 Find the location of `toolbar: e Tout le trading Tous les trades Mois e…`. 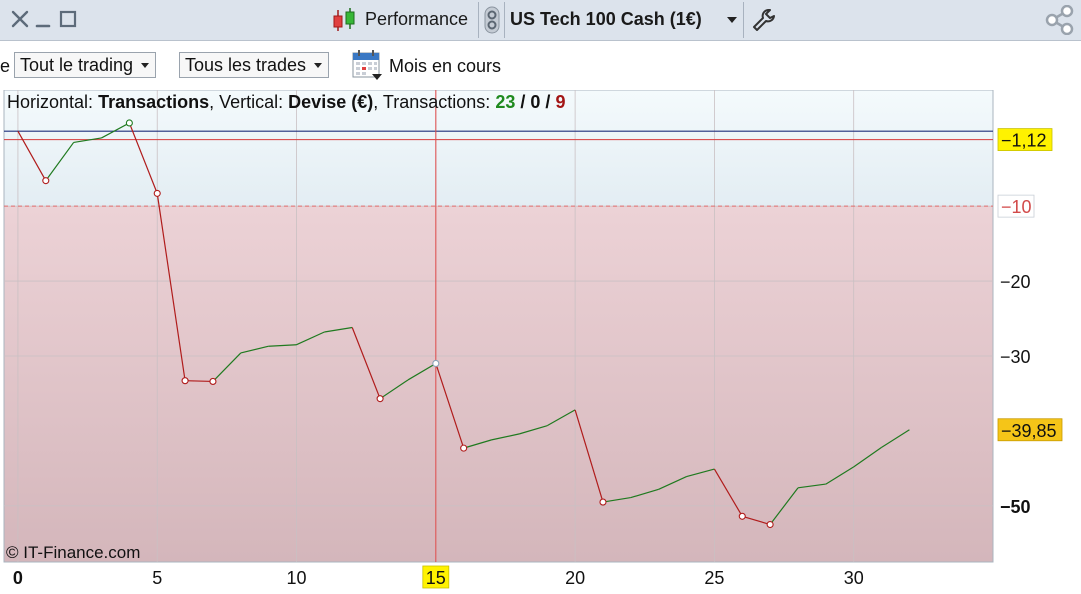

toolbar: e Tout le trading Tous les trades Mois e… is located at coordinates (540, 65).